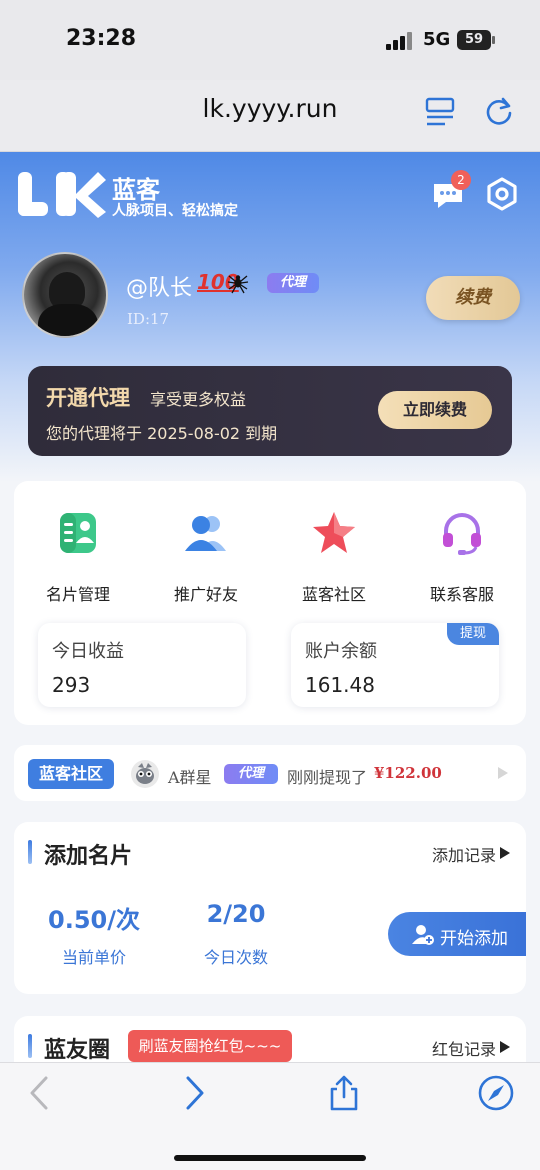 The width and height of the screenshot is (540, 1170). What do you see at coordinates (293, 283) in the screenshot?
I see `role-badge: 代理` at bounding box center [293, 283].